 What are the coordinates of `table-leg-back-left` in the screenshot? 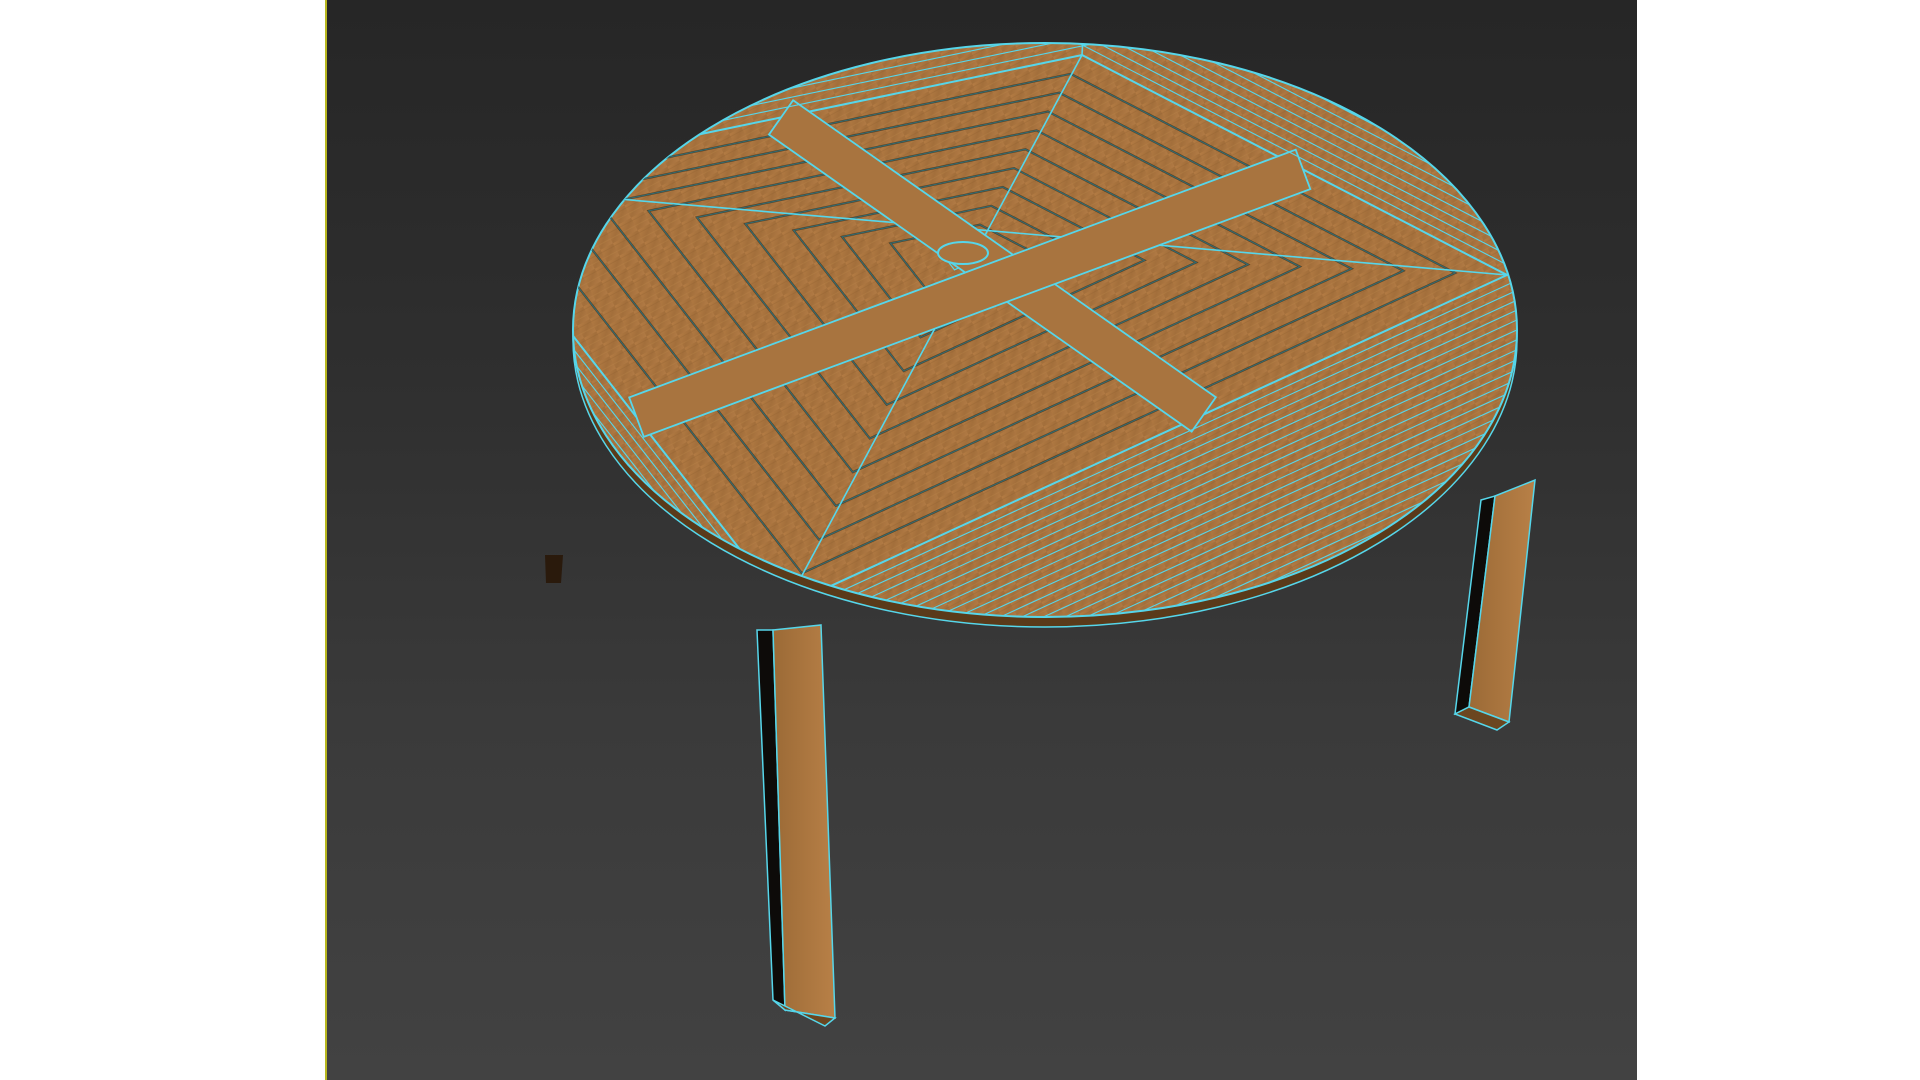 It's located at (554, 569).